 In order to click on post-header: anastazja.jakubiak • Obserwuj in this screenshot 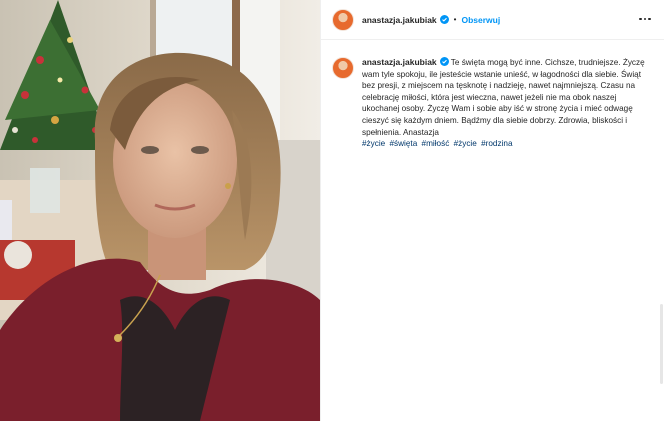, I will do `click(492, 20)`.